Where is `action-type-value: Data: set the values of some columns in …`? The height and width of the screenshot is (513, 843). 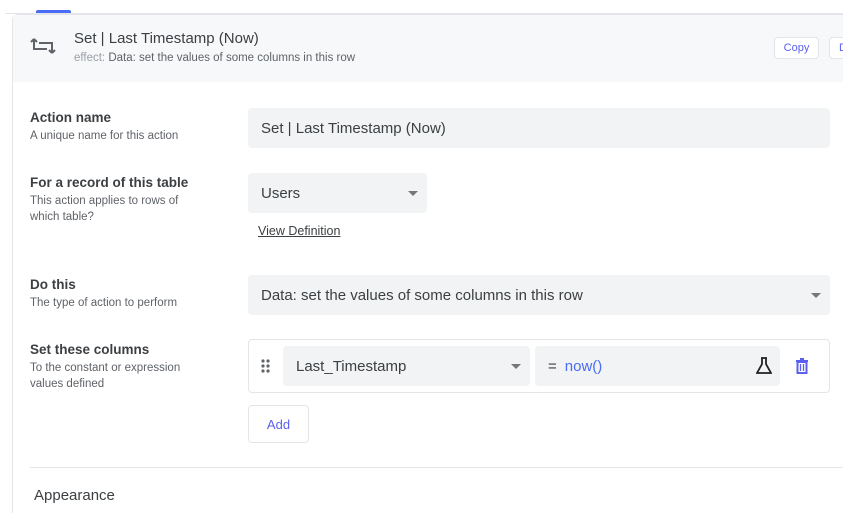 action-type-value: Data: set the values of some columns in … is located at coordinates (422, 295).